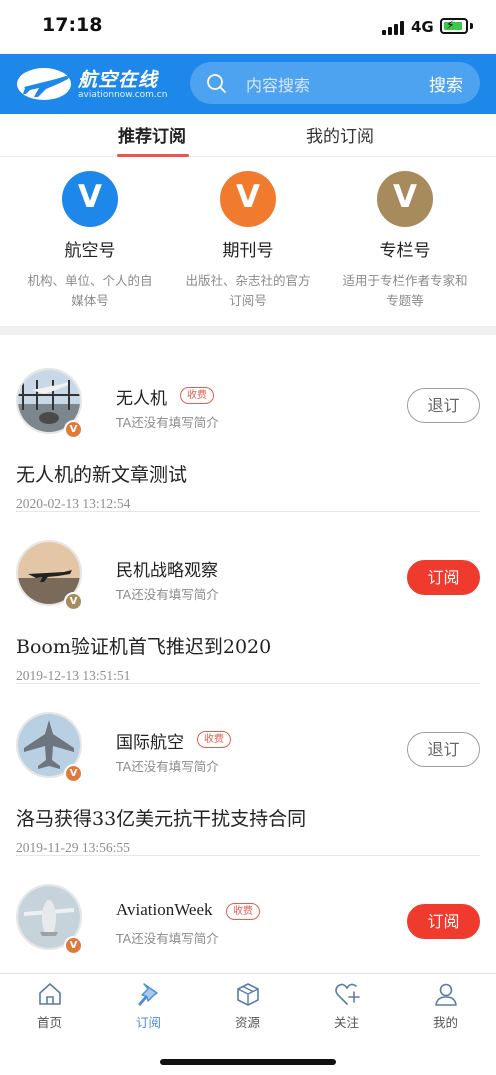  I want to click on nav-mine: 我的, so click(445, 1005).